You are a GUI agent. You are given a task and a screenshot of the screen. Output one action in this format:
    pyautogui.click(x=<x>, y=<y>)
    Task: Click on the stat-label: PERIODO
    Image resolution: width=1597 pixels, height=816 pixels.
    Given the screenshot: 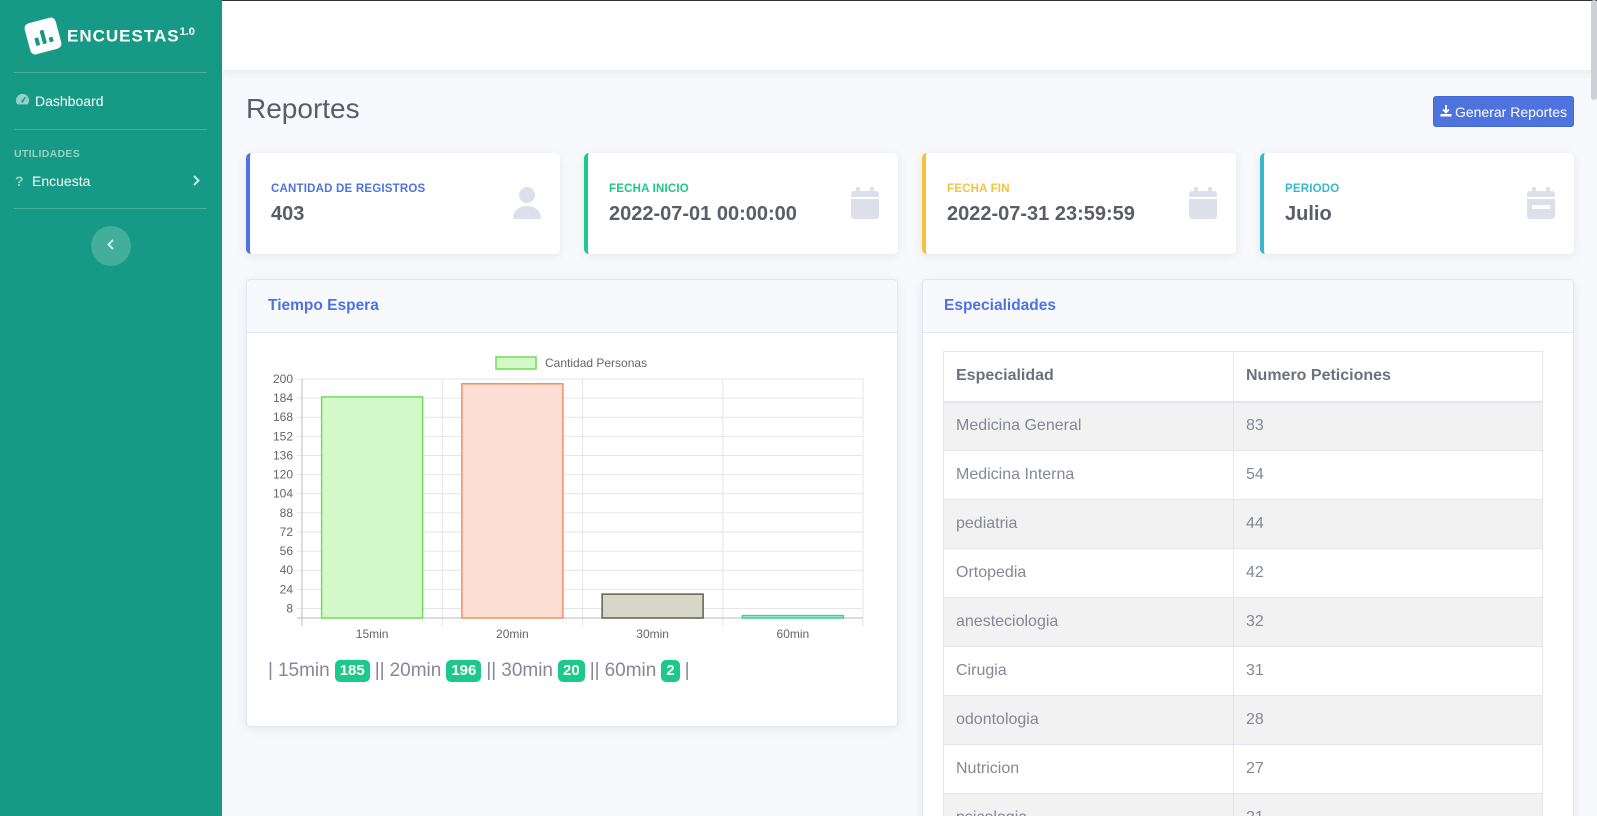 What is the action you would take?
    pyautogui.click(x=1312, y=189)
    